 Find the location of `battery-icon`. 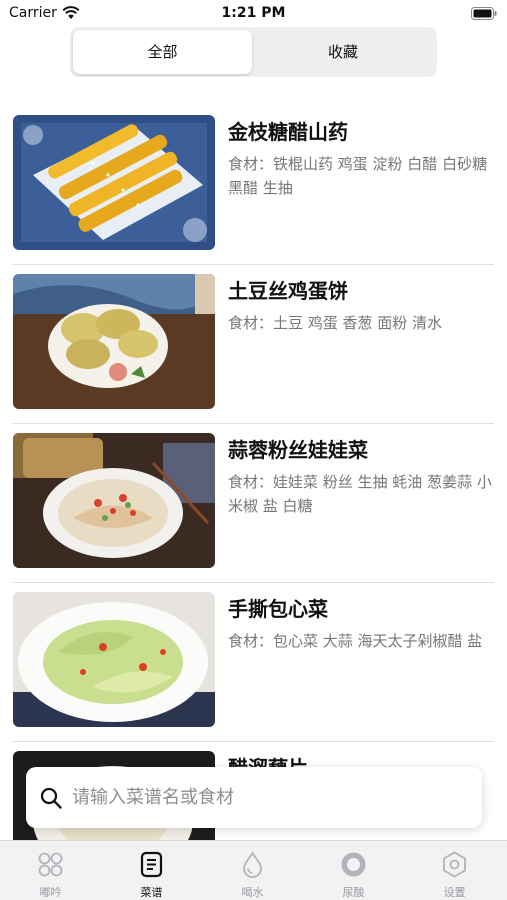

battery-icon is located at coordinates (484, 13).